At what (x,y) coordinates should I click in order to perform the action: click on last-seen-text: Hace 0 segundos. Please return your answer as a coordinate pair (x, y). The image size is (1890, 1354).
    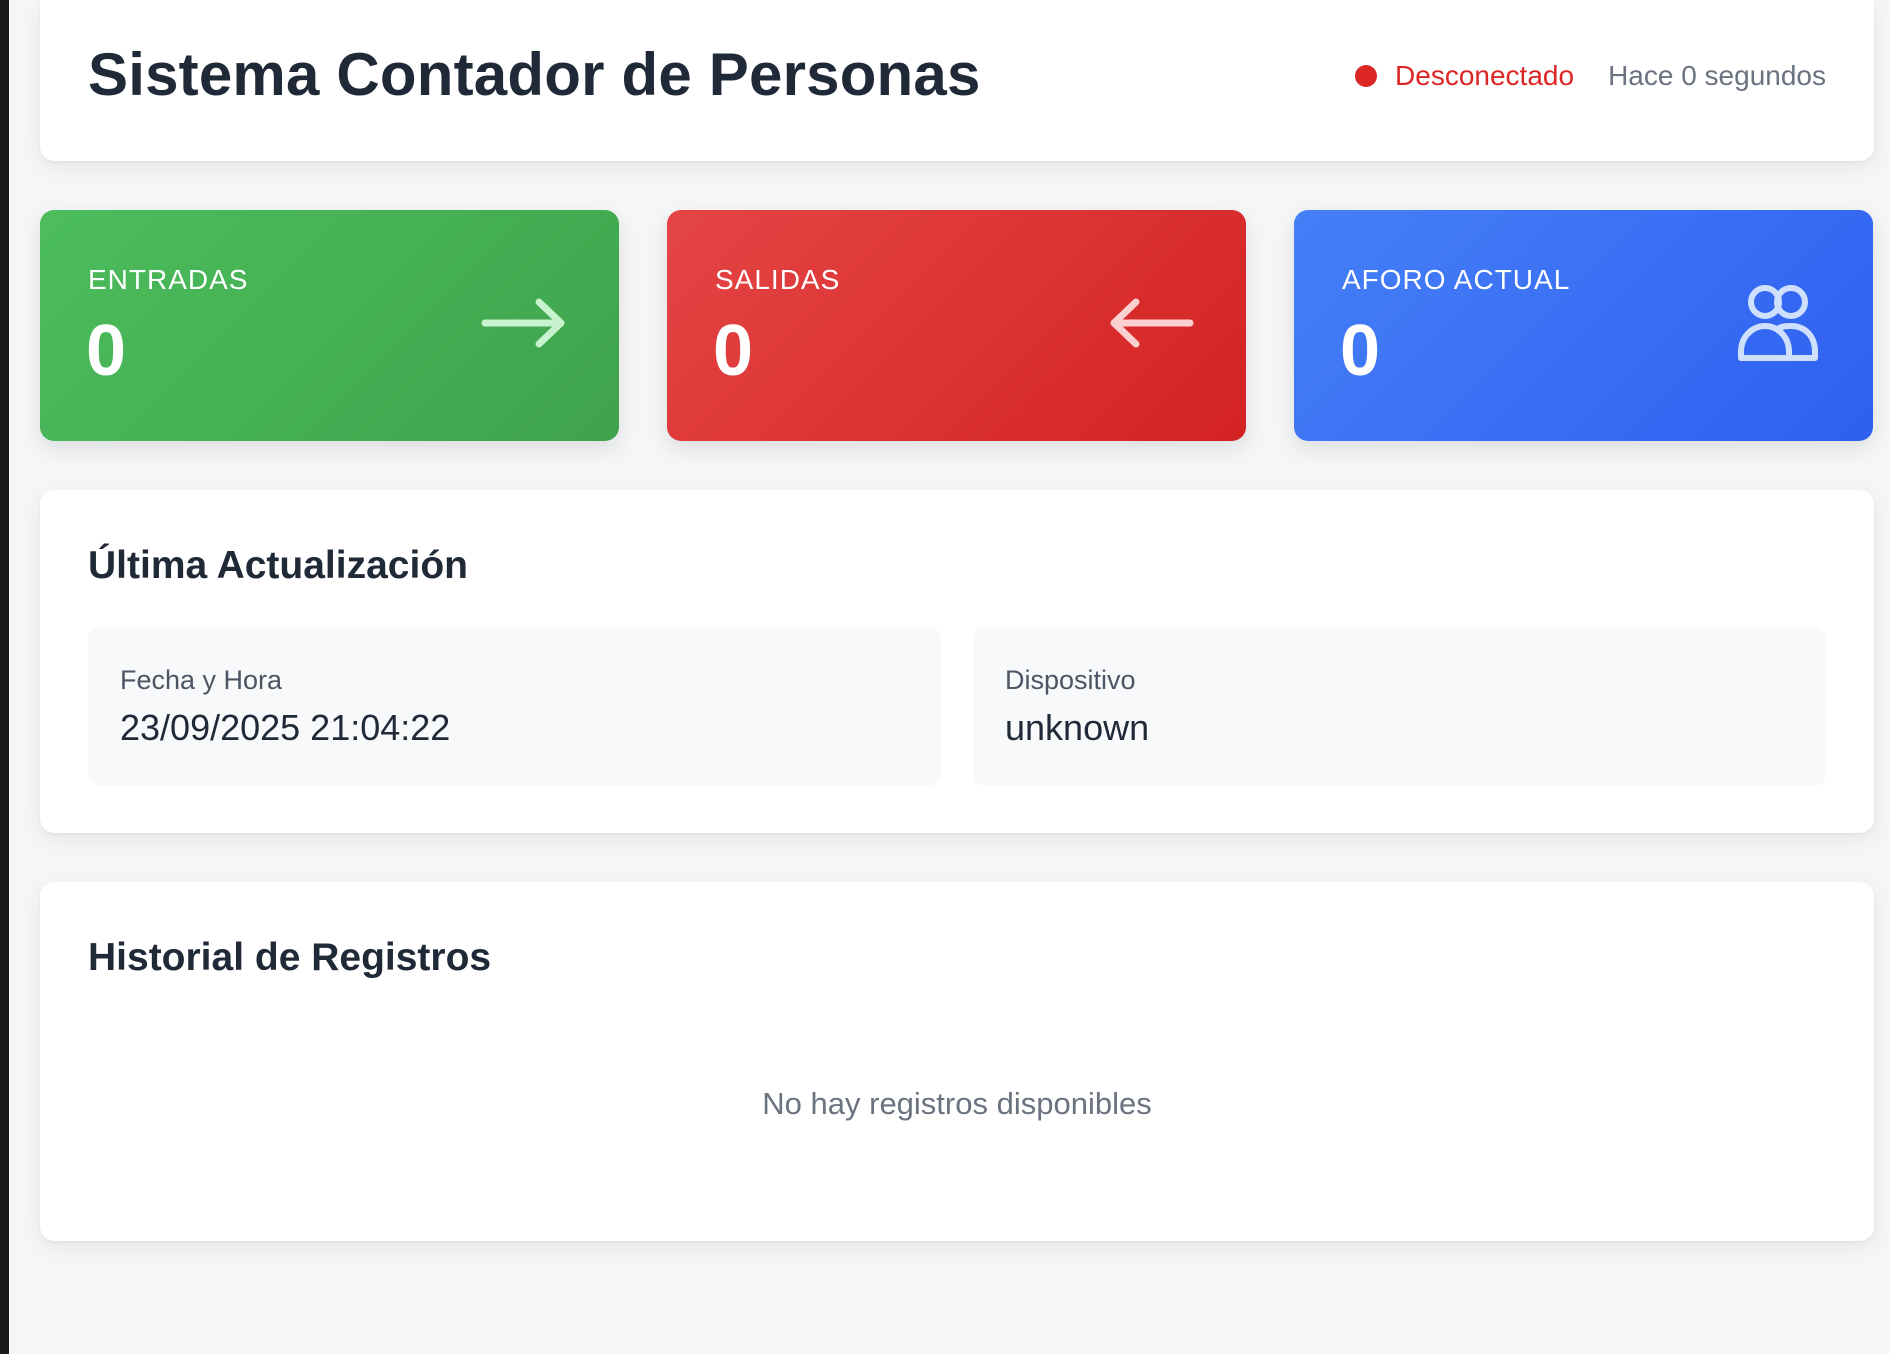
    Looking at the image, I should click on (1717, 75).